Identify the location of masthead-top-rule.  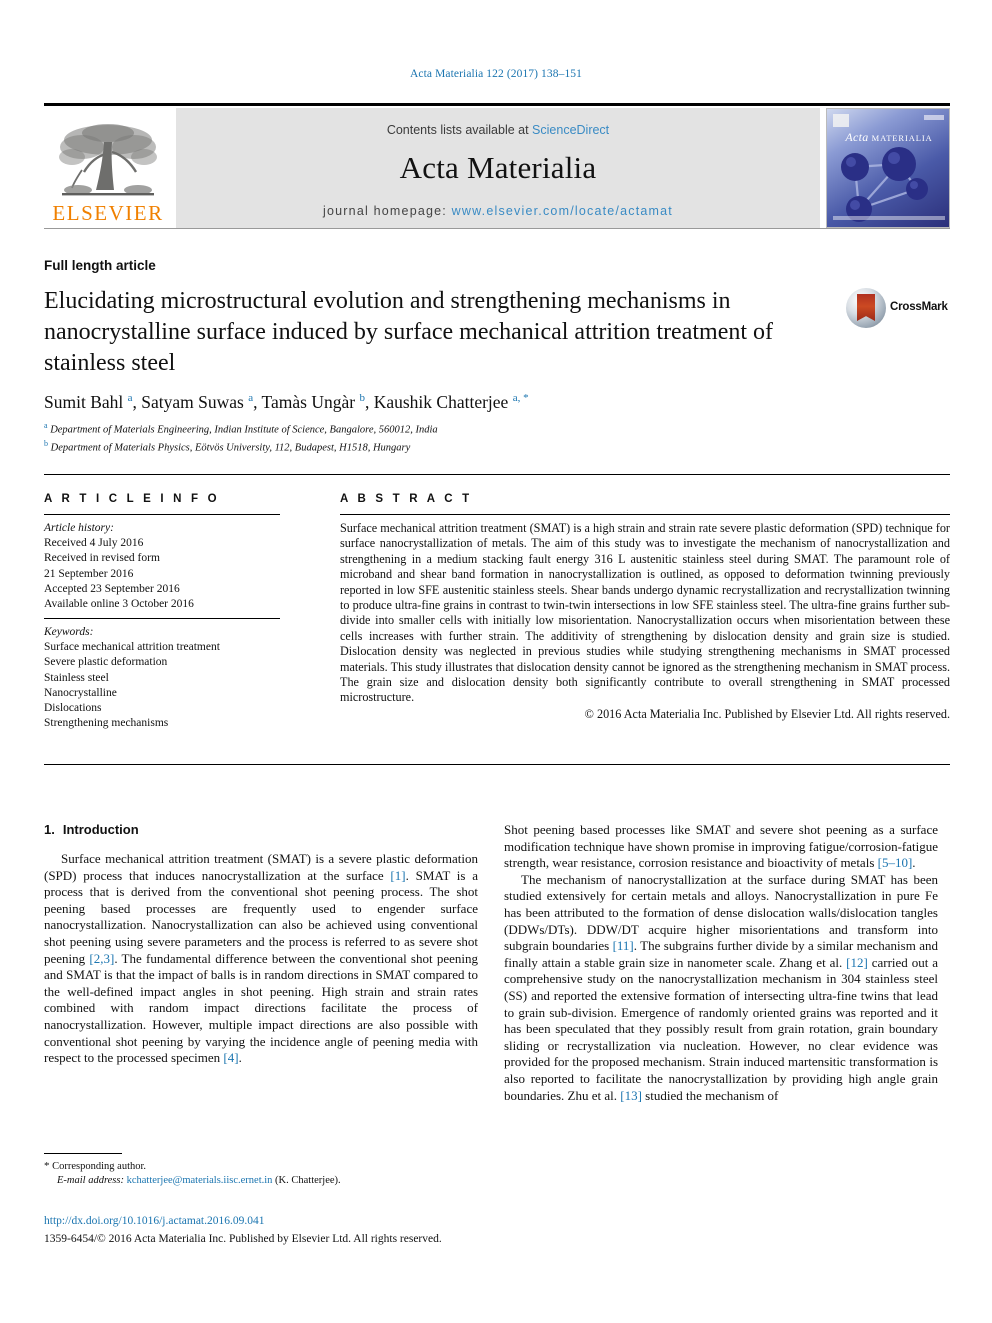
(497, 104).